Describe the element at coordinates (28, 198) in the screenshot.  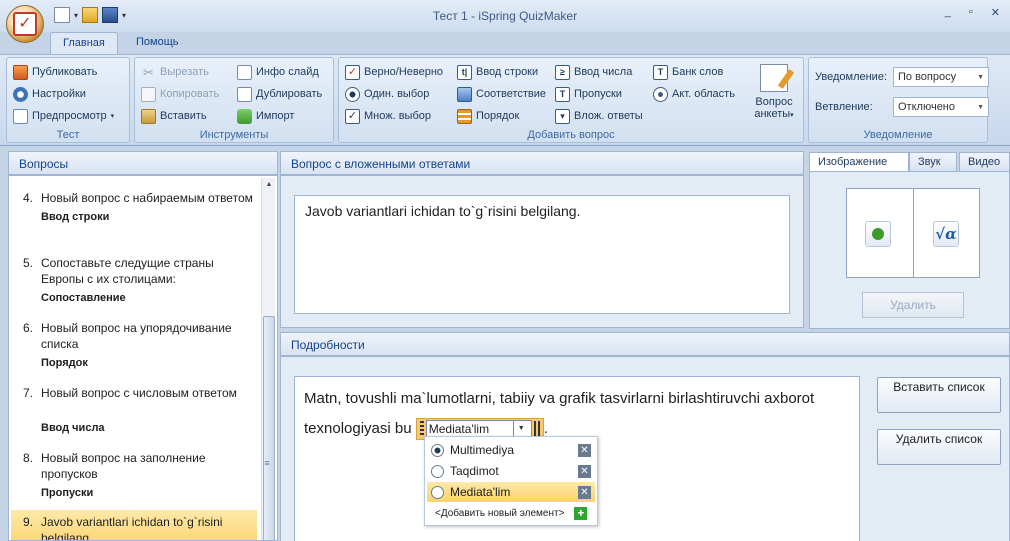
I see `question-number: 4.` at that location.